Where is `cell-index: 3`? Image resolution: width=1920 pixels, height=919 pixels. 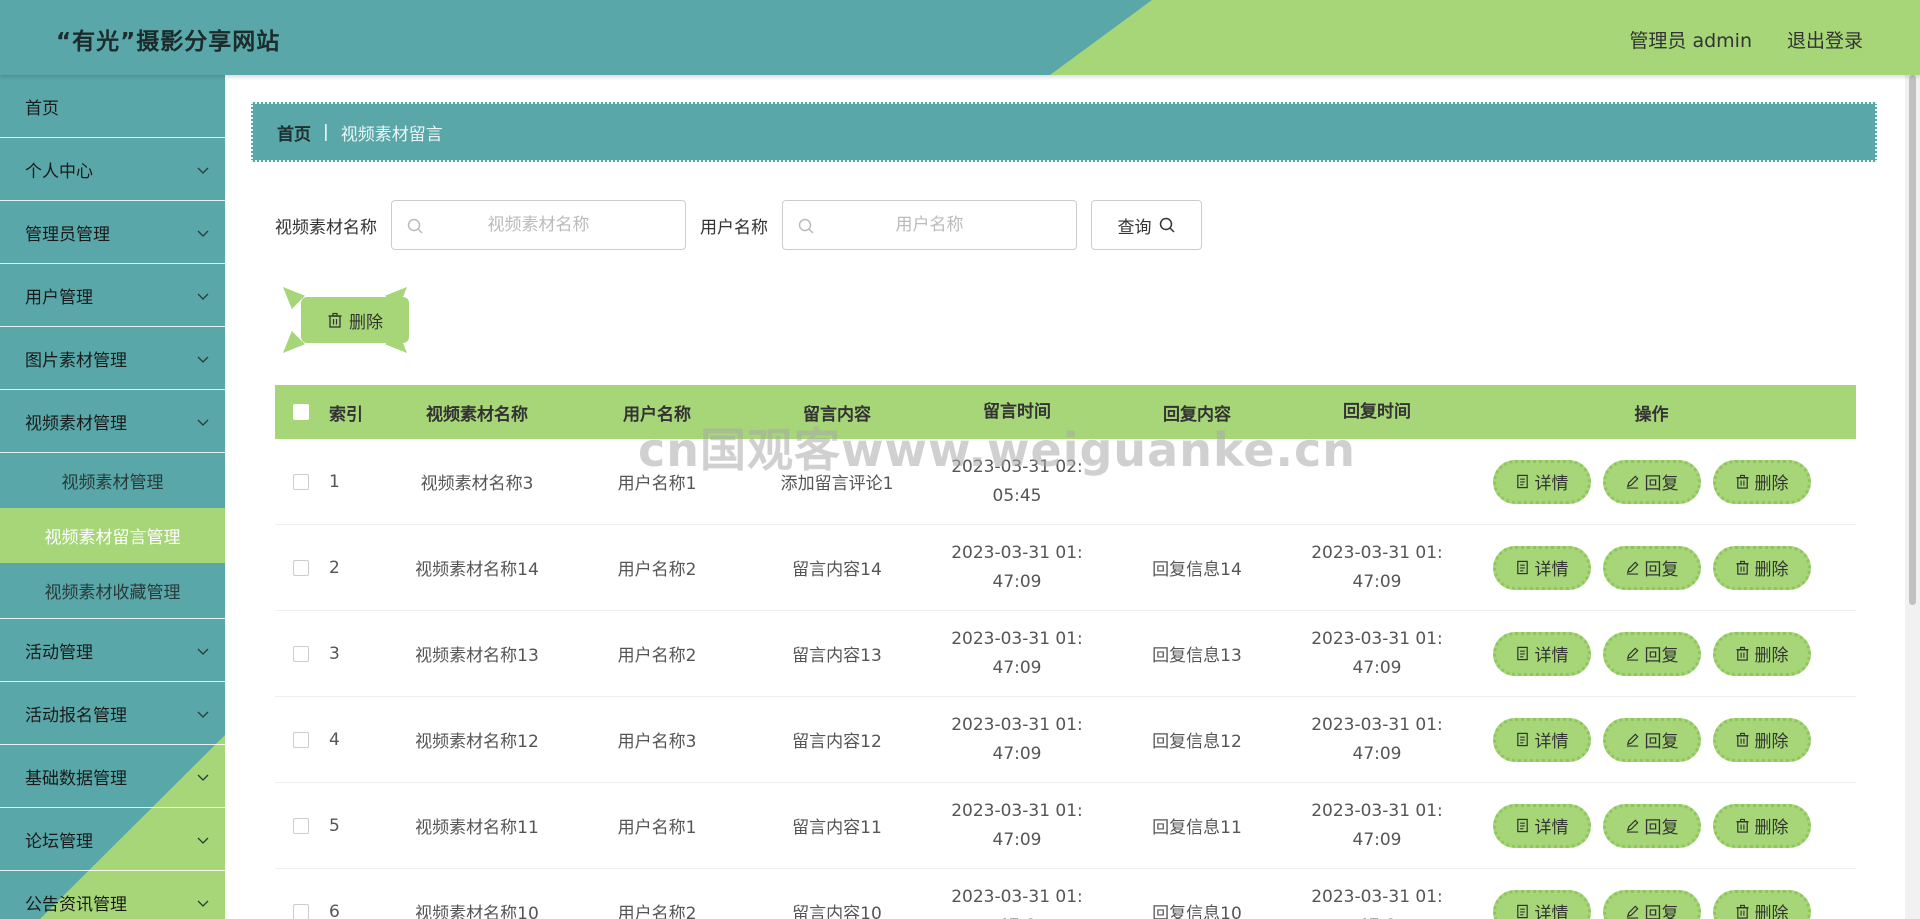 cell-index: 3 is located at coordinates (334, 653).